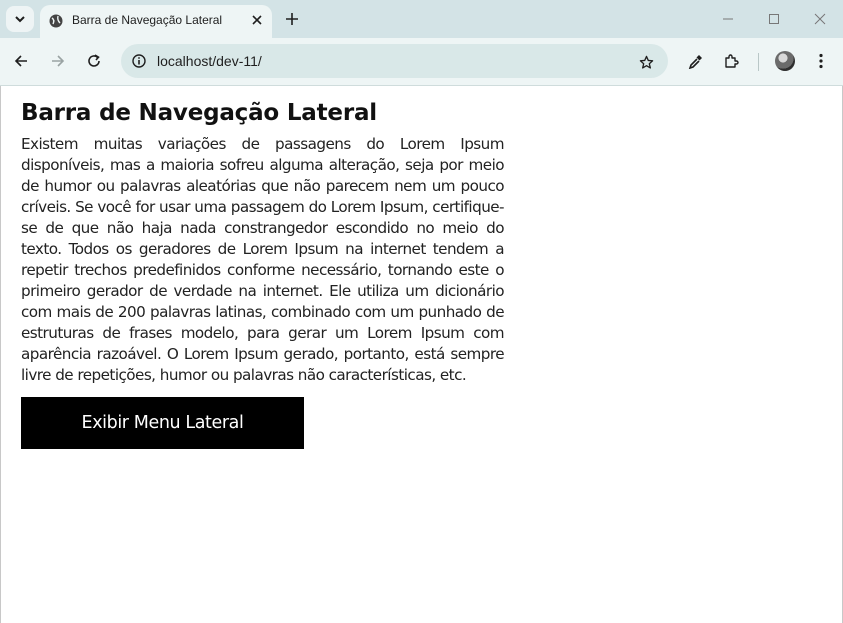 Image resolution: width=843 pixels, height=623 pixels. I want to click on menu-button, so click(821, 61).